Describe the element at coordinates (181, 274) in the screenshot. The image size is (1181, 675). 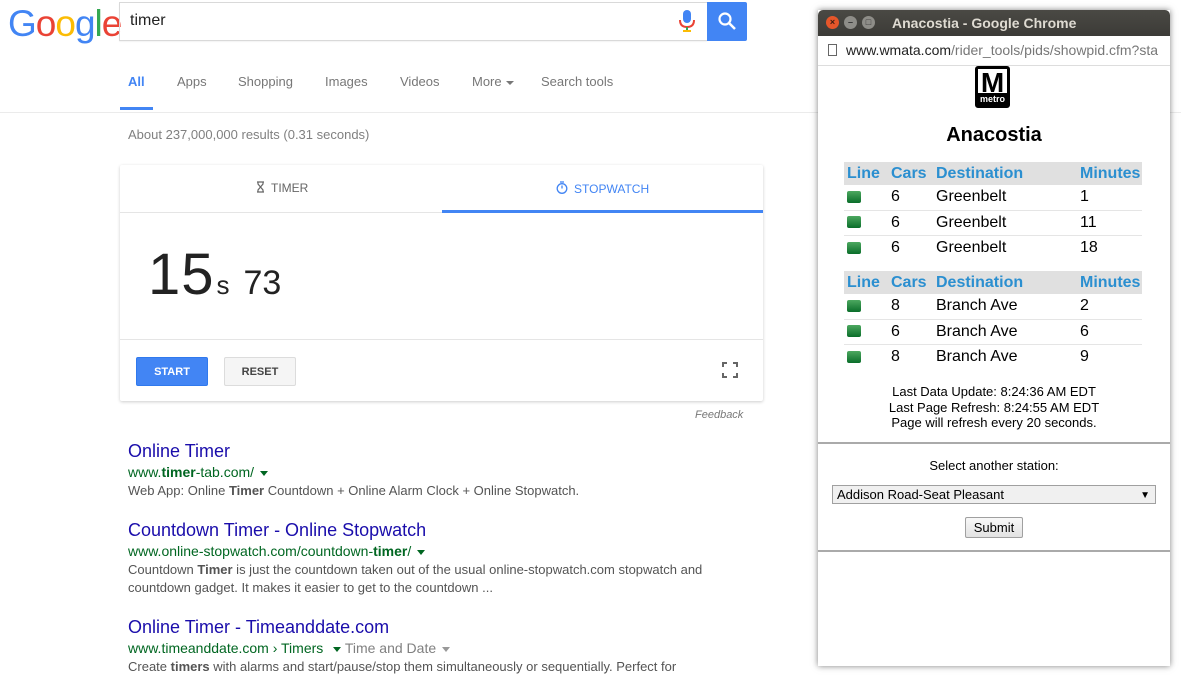
I see `stopwatch-seconds: 15` at that location.